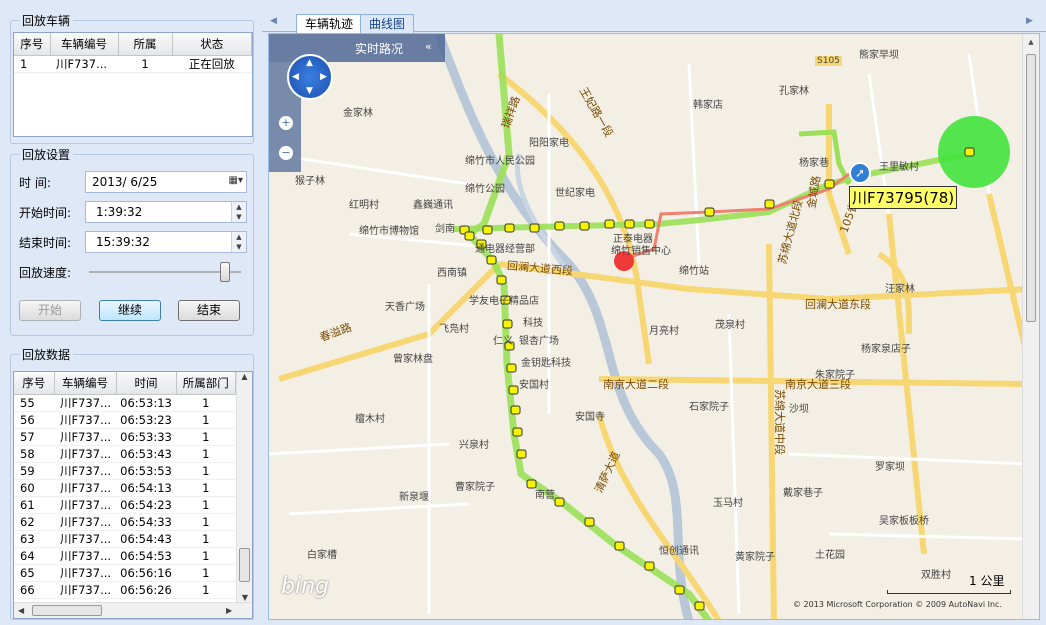 Image resolution: width=1046 pixels, height=625 pixels. I want to click on scroll-down-icon: ▼, so click(244, 597).